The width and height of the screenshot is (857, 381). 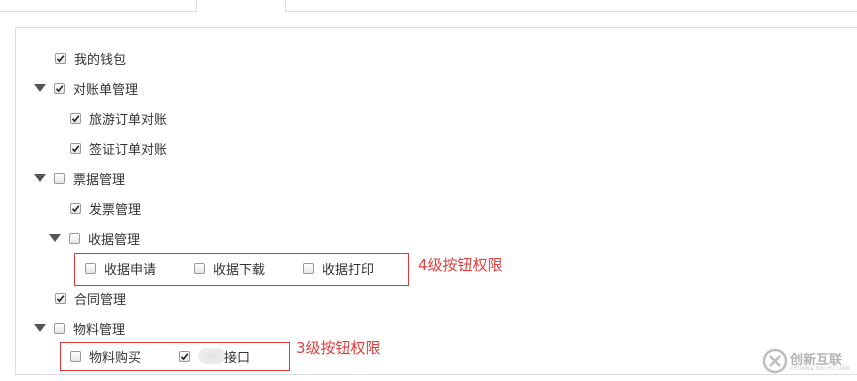 What do you see at coordinates (808, 360) in the screenshot?
I see `watermark-logo: 创新互联 CHUANG XIN HU LIAN` at bounding box center [808, 360].